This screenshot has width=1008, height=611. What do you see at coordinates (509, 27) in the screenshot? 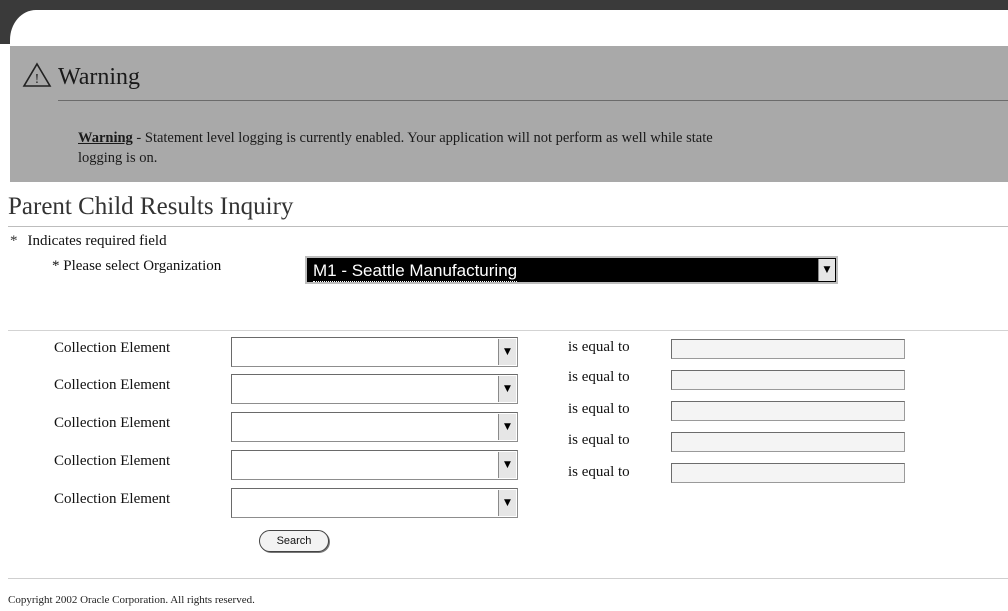
I see `top-banner-curve` at bounding box center [509, 27].